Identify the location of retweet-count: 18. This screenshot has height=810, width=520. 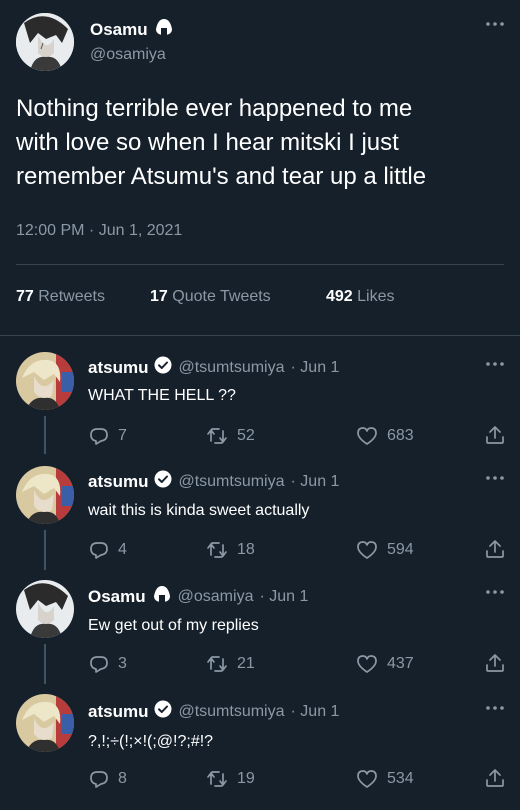
(246, 549).